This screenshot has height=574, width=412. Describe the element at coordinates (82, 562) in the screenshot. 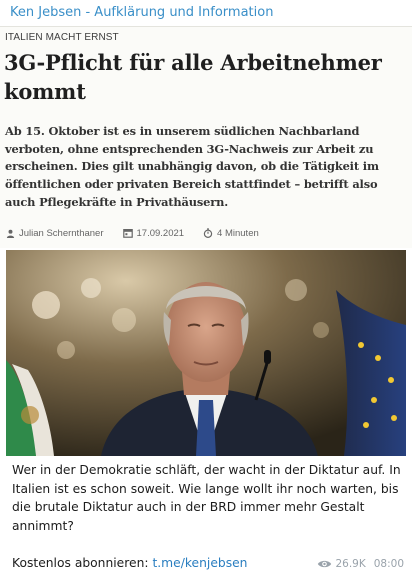

I see `subscribe-prefix: Kostenlos abonnieren:` at that location.